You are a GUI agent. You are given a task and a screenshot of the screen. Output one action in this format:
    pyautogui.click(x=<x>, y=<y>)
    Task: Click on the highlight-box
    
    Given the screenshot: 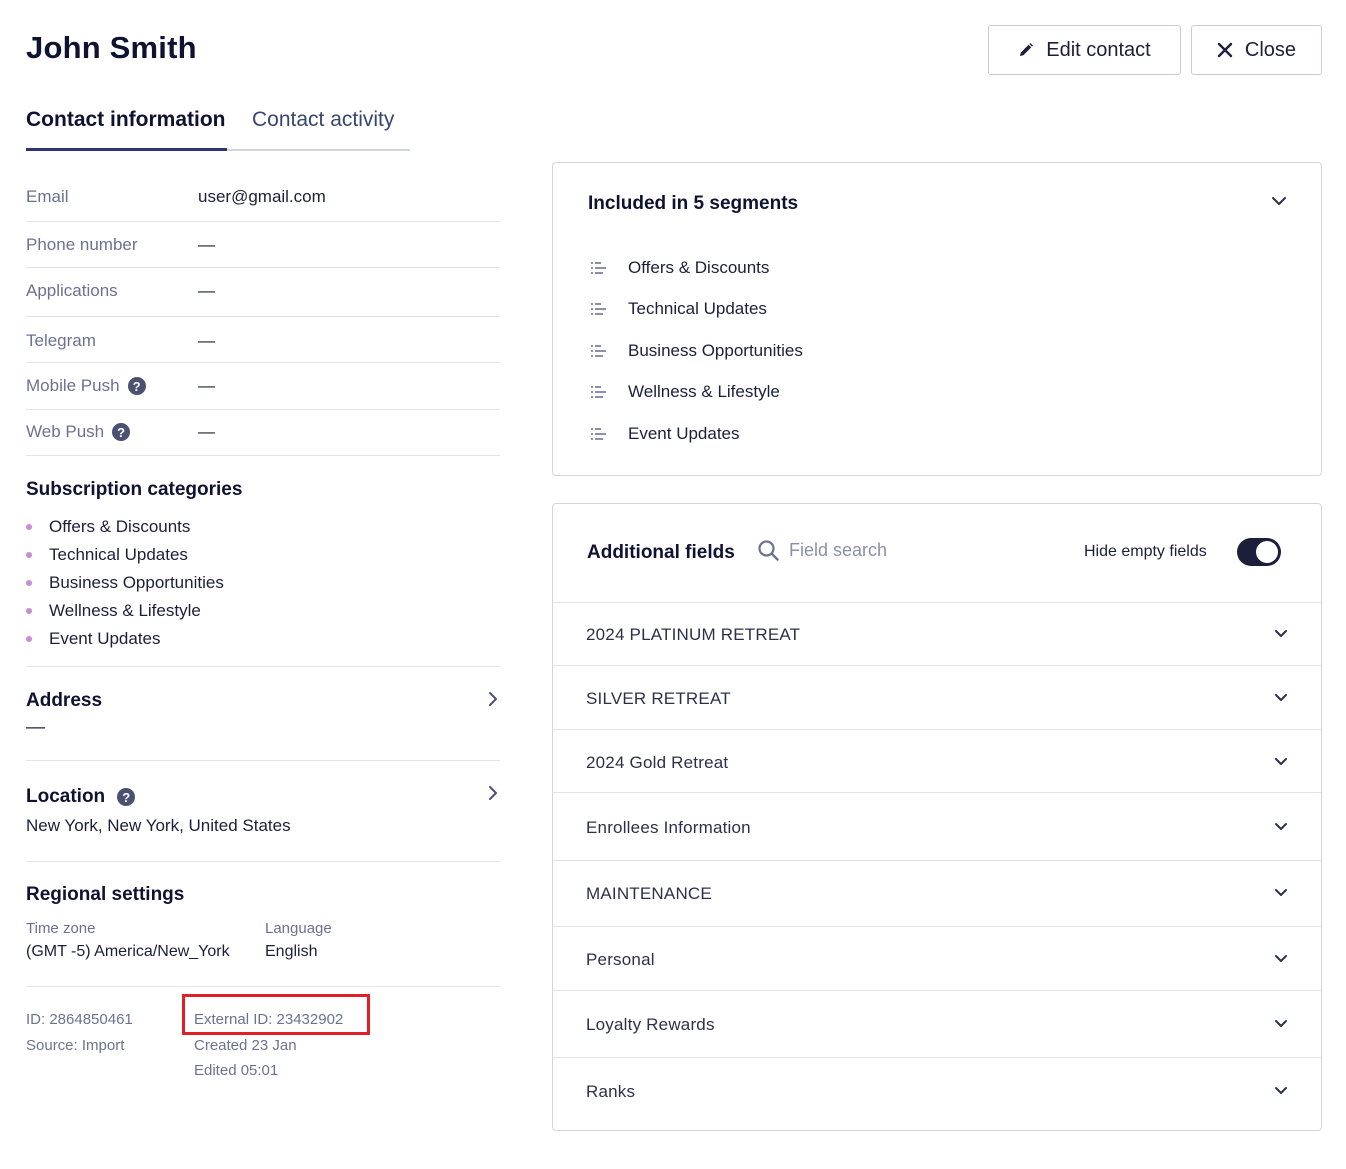 What is the action you would take?
    pyautogui.click(x=276, y=1014)
    